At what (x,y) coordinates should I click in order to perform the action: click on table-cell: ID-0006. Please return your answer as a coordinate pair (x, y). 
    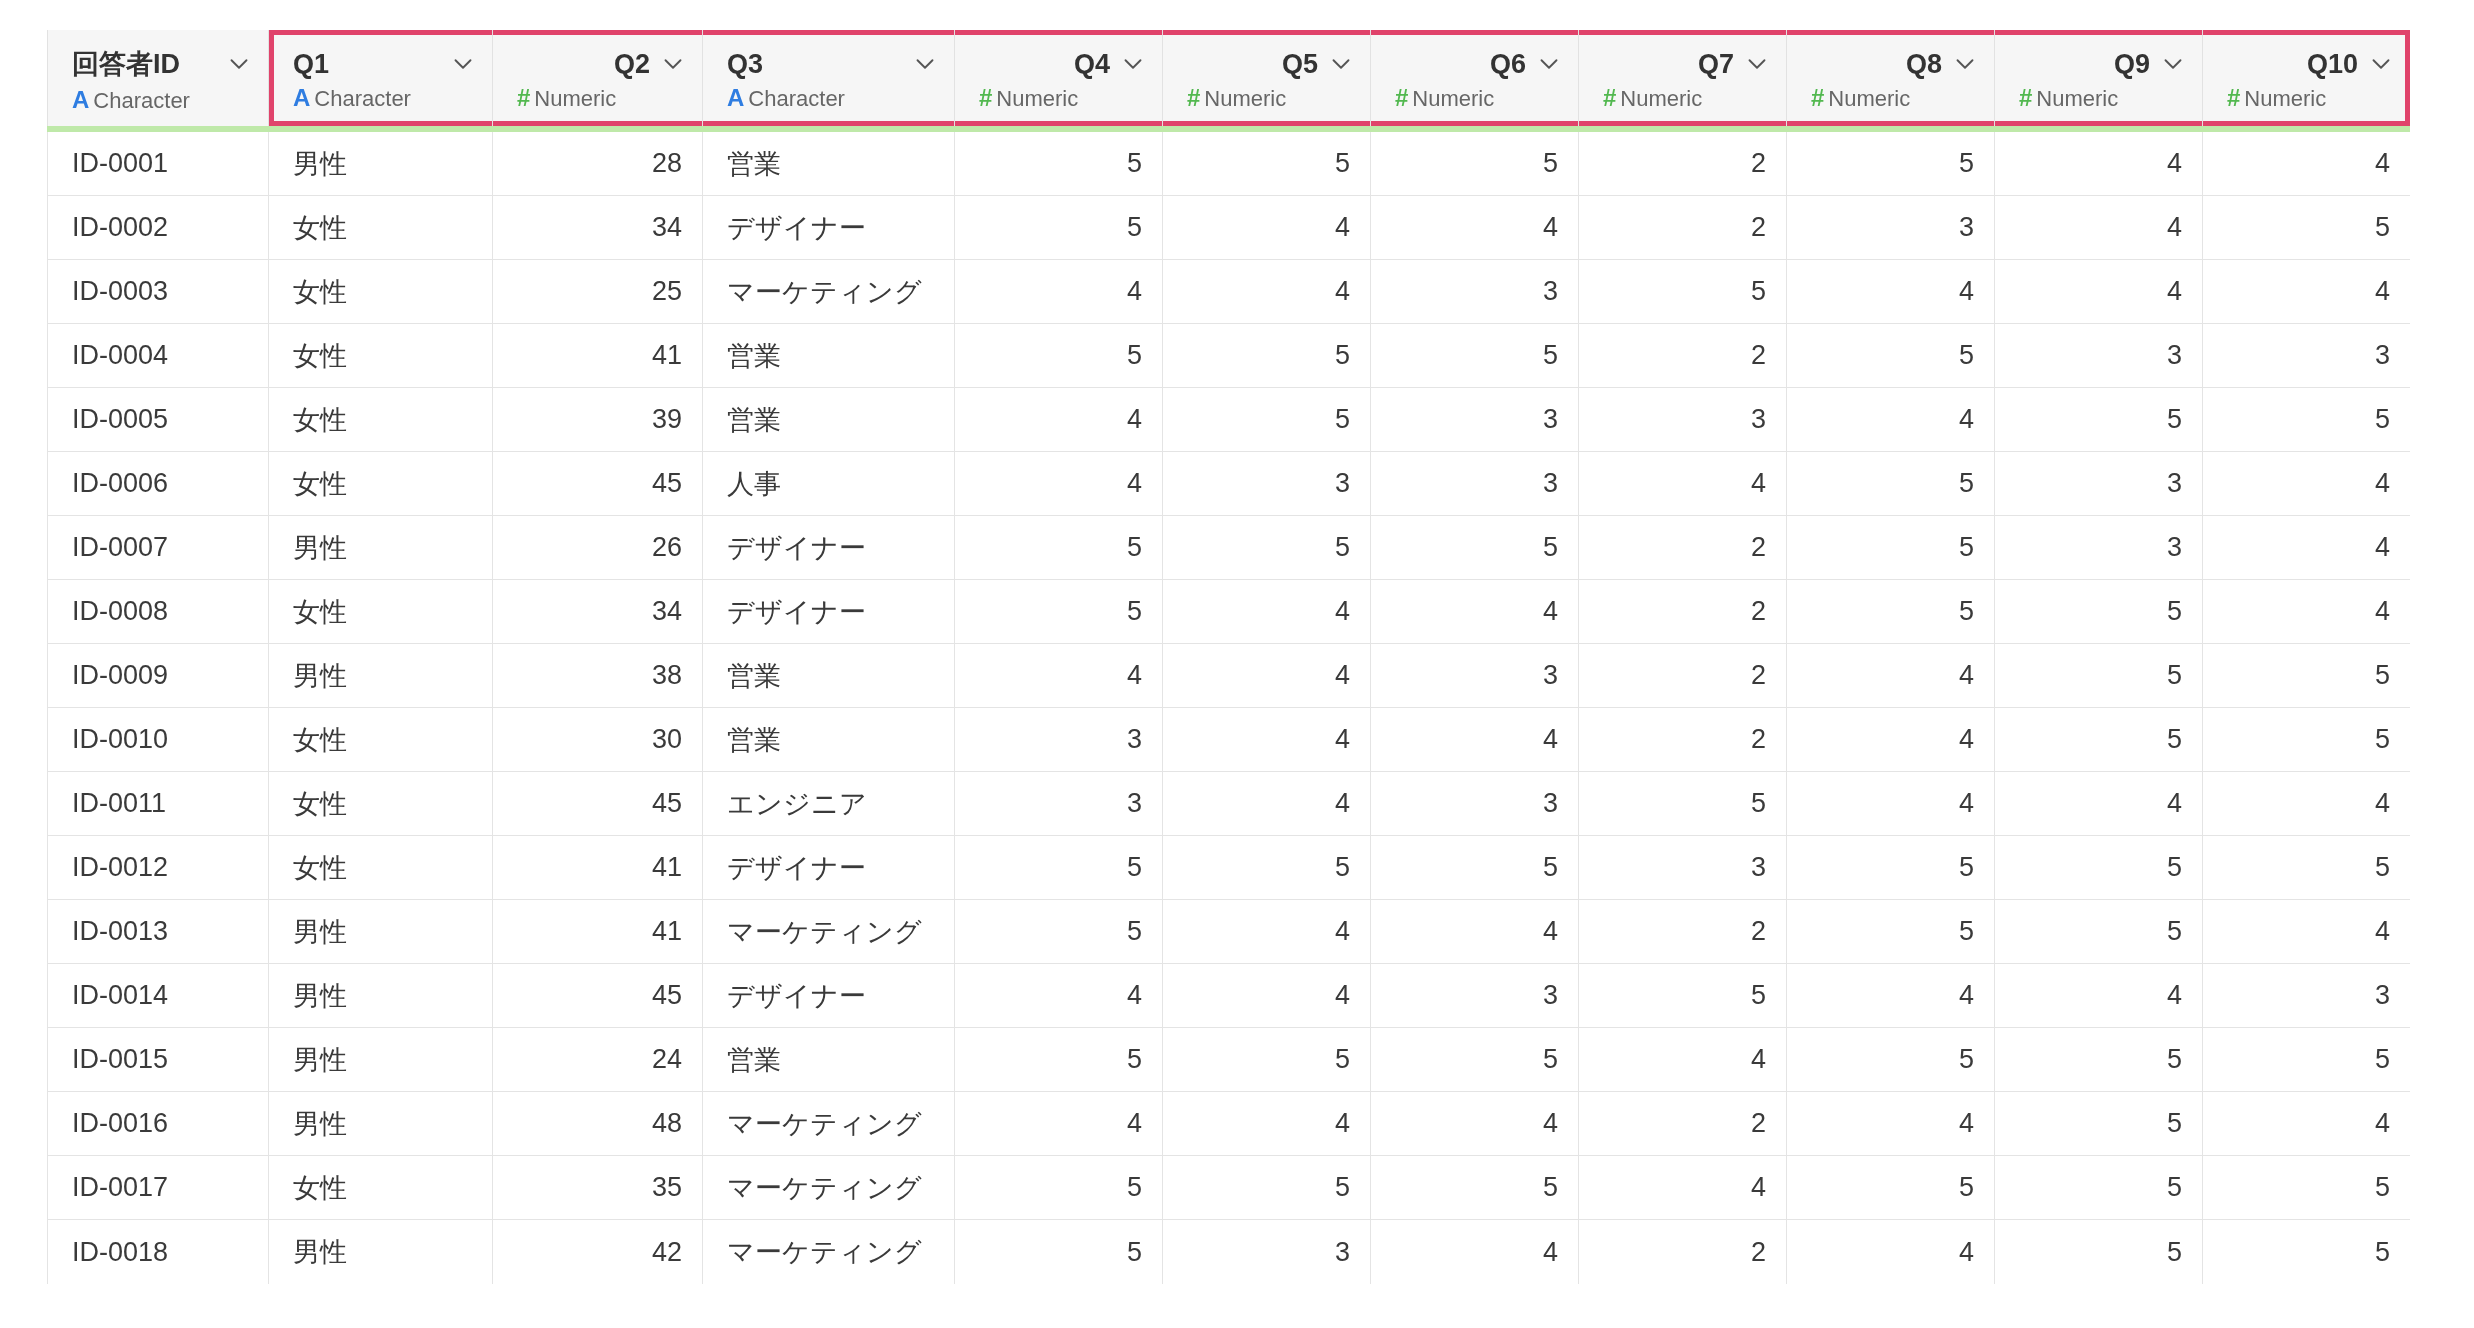
    Looking at the image, I should click on (157, 484).